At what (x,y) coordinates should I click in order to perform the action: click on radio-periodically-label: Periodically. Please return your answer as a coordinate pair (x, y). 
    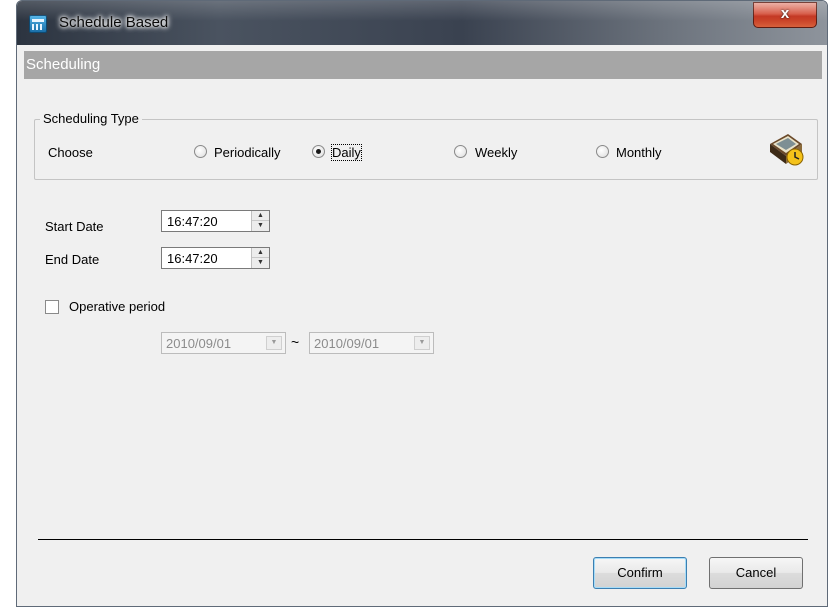
    Looking at the image, I should click on (247, 152).